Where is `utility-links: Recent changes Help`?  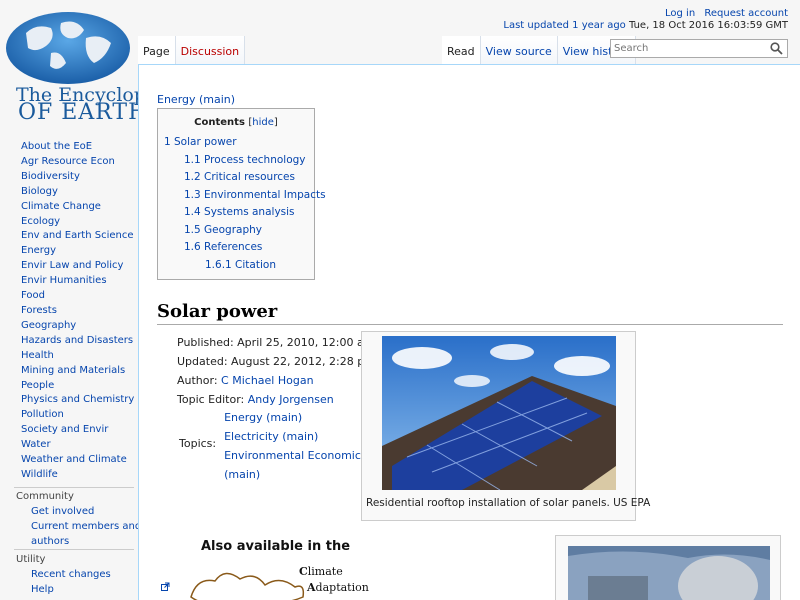 utility-links: Recent changes Help is located at coordinates (55, 583).